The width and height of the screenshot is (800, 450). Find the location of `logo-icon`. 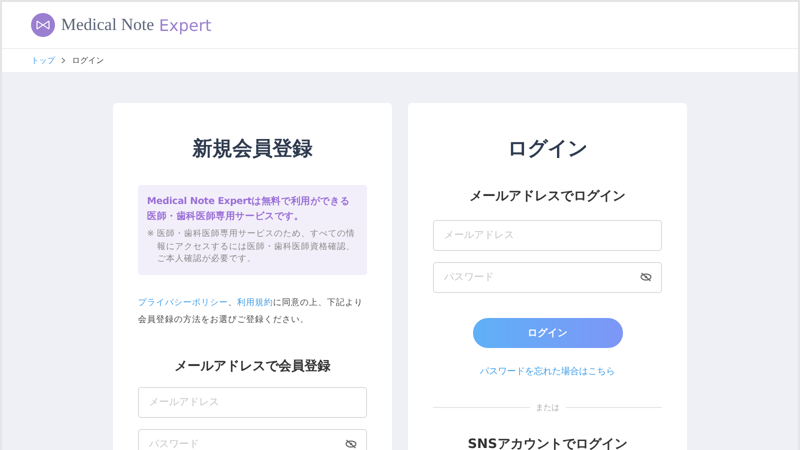

logo-icon is located at coordinates (43, 25).